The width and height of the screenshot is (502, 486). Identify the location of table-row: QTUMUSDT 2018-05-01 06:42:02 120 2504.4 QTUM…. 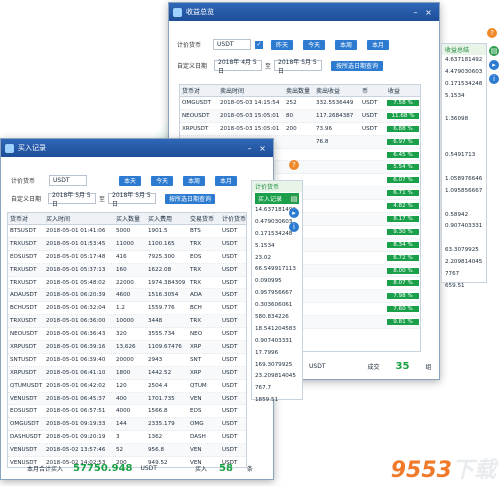
(127, 386).